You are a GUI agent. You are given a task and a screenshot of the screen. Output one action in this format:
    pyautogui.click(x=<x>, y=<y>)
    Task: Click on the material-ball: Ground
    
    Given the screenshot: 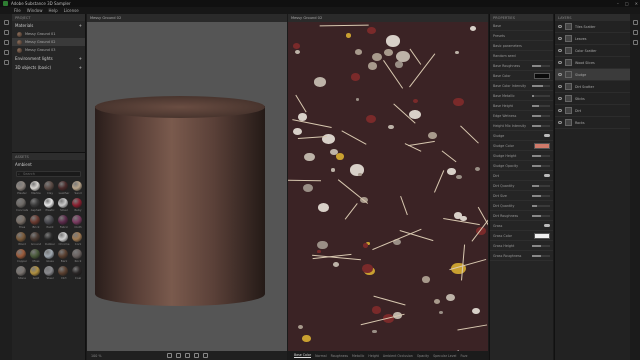 What is the action you would take?
    pyautogui.click(x=36, y=239)
    